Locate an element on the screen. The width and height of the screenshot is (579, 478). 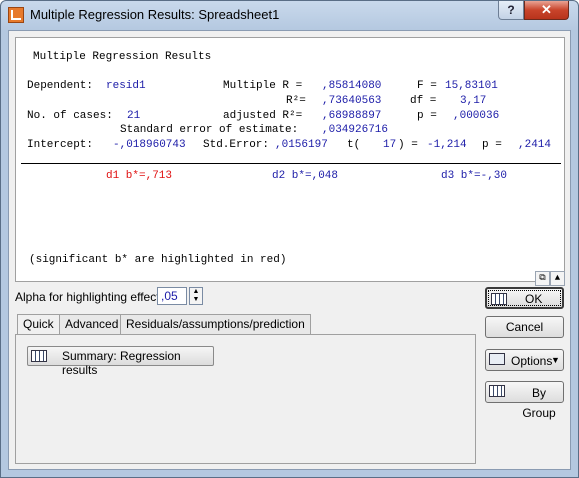
spin-down-icon: ▼ is located at coordinates (196, 300).